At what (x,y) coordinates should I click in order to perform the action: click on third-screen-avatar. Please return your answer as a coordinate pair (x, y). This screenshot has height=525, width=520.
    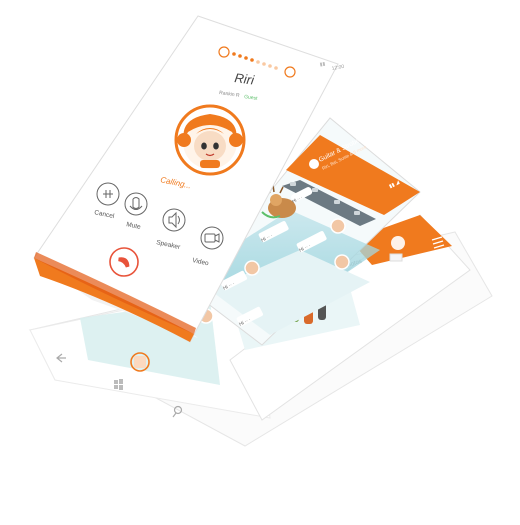
    Looking at the image, I should click on (398, 243).